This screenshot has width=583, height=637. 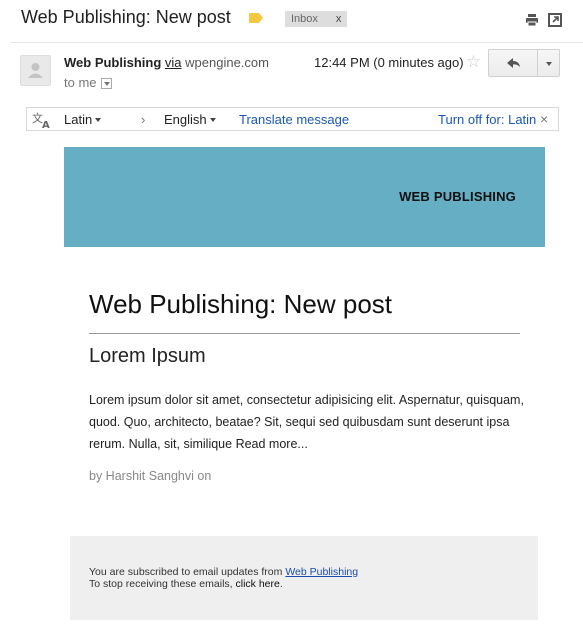 I want to click on header-divider, so click(x=297, y=42).